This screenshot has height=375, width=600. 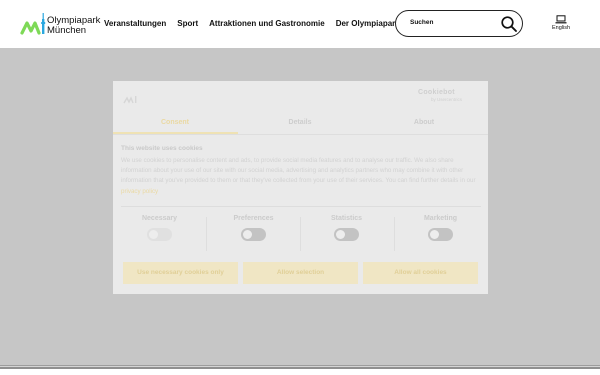 I want to click on toggle-group-preferences: Preferences, so click(x=253, y=230).